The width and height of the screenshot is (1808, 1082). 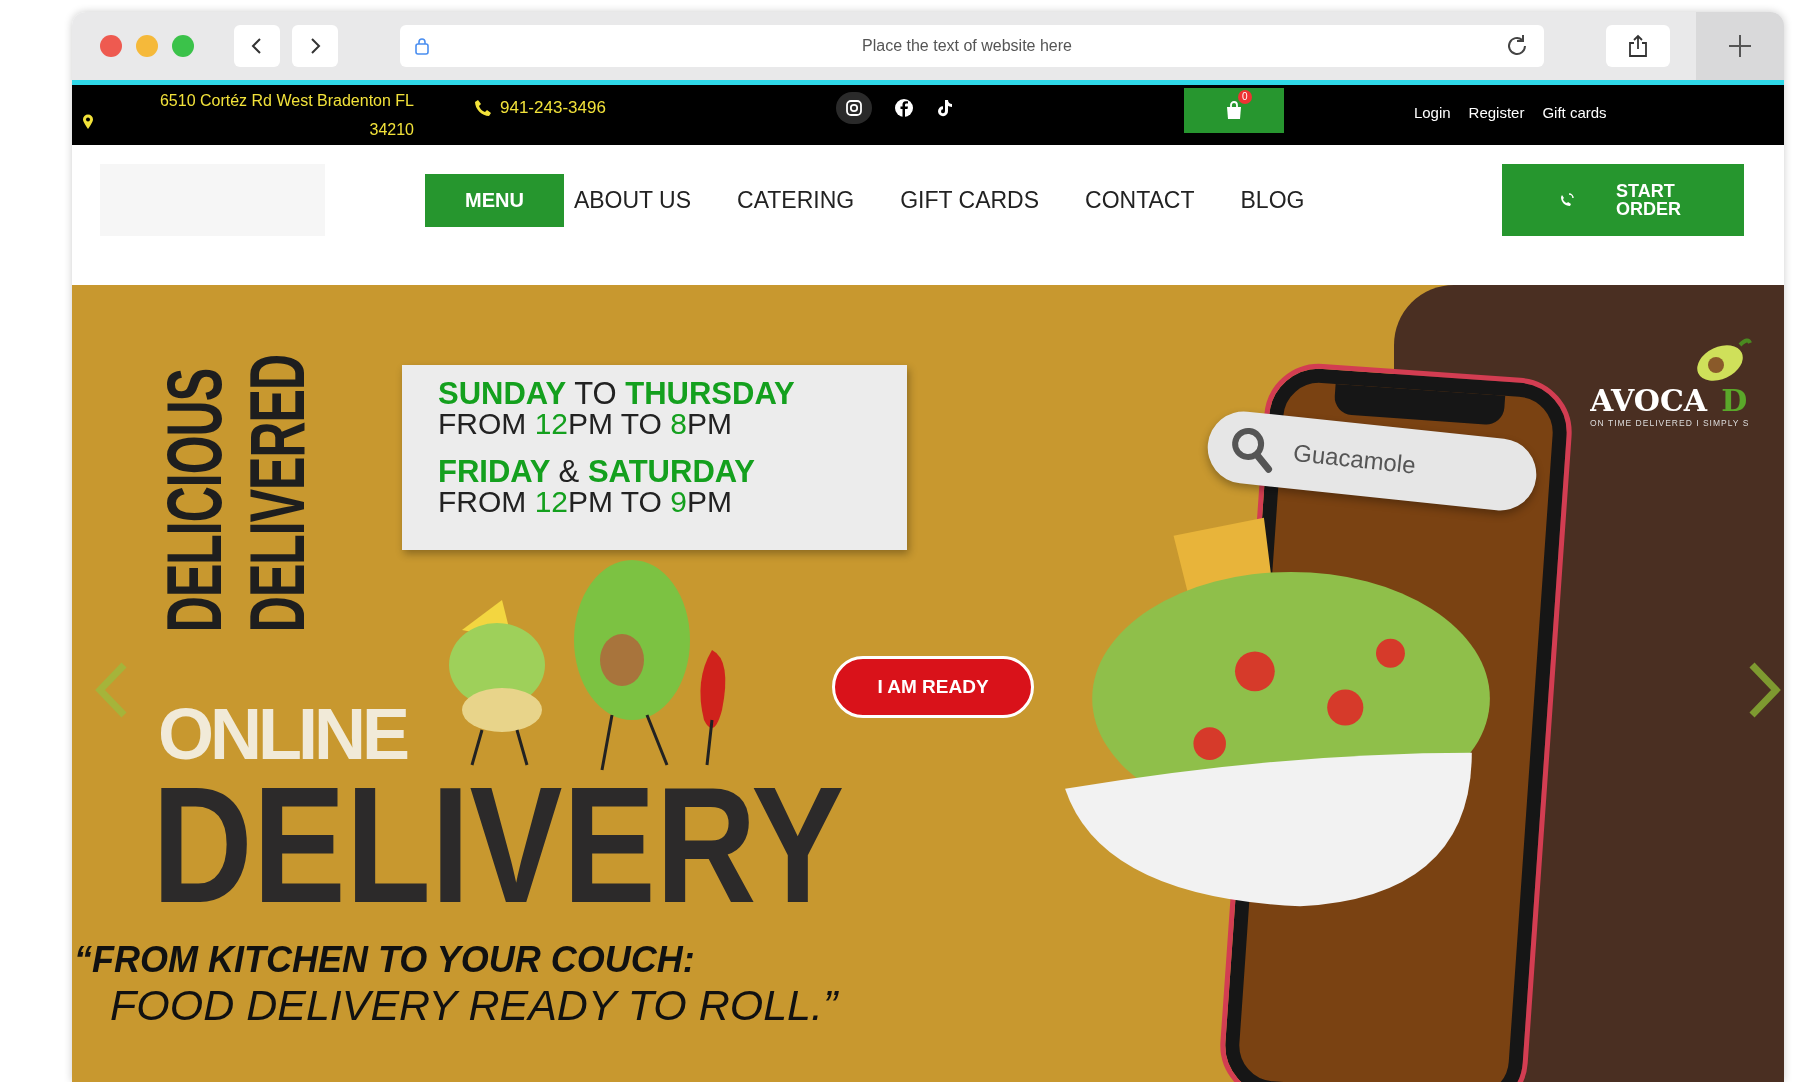 I want to click on share-button, so click(x=1638, y=46).